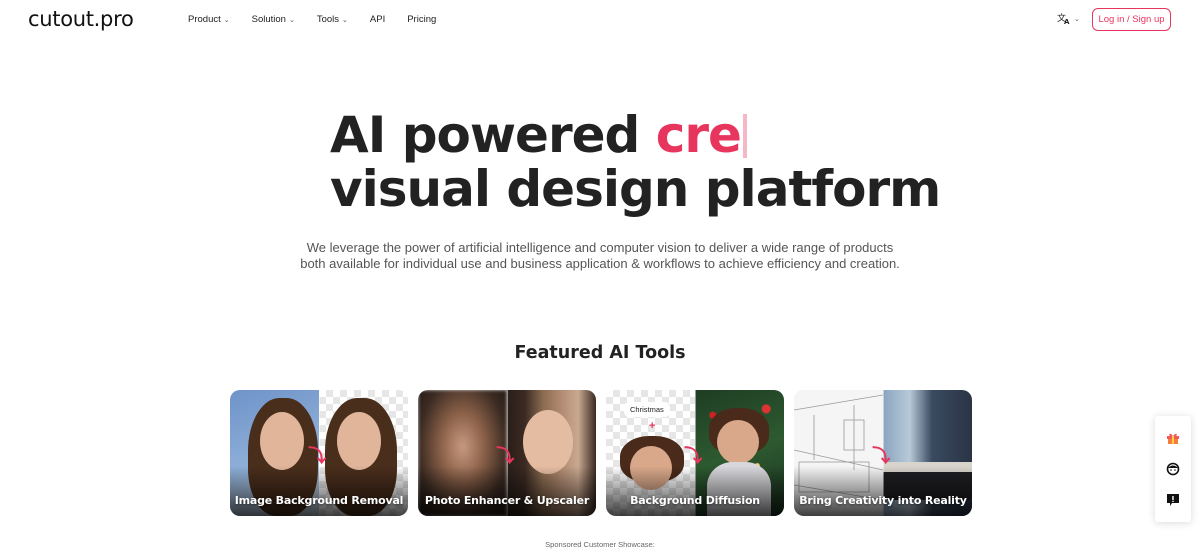 The width and height of the screenshot is (1200, 553). Describe the element at coordinates (635, 189) in the screenshot. I see `hero-title-line2: visual design platform` at that location.